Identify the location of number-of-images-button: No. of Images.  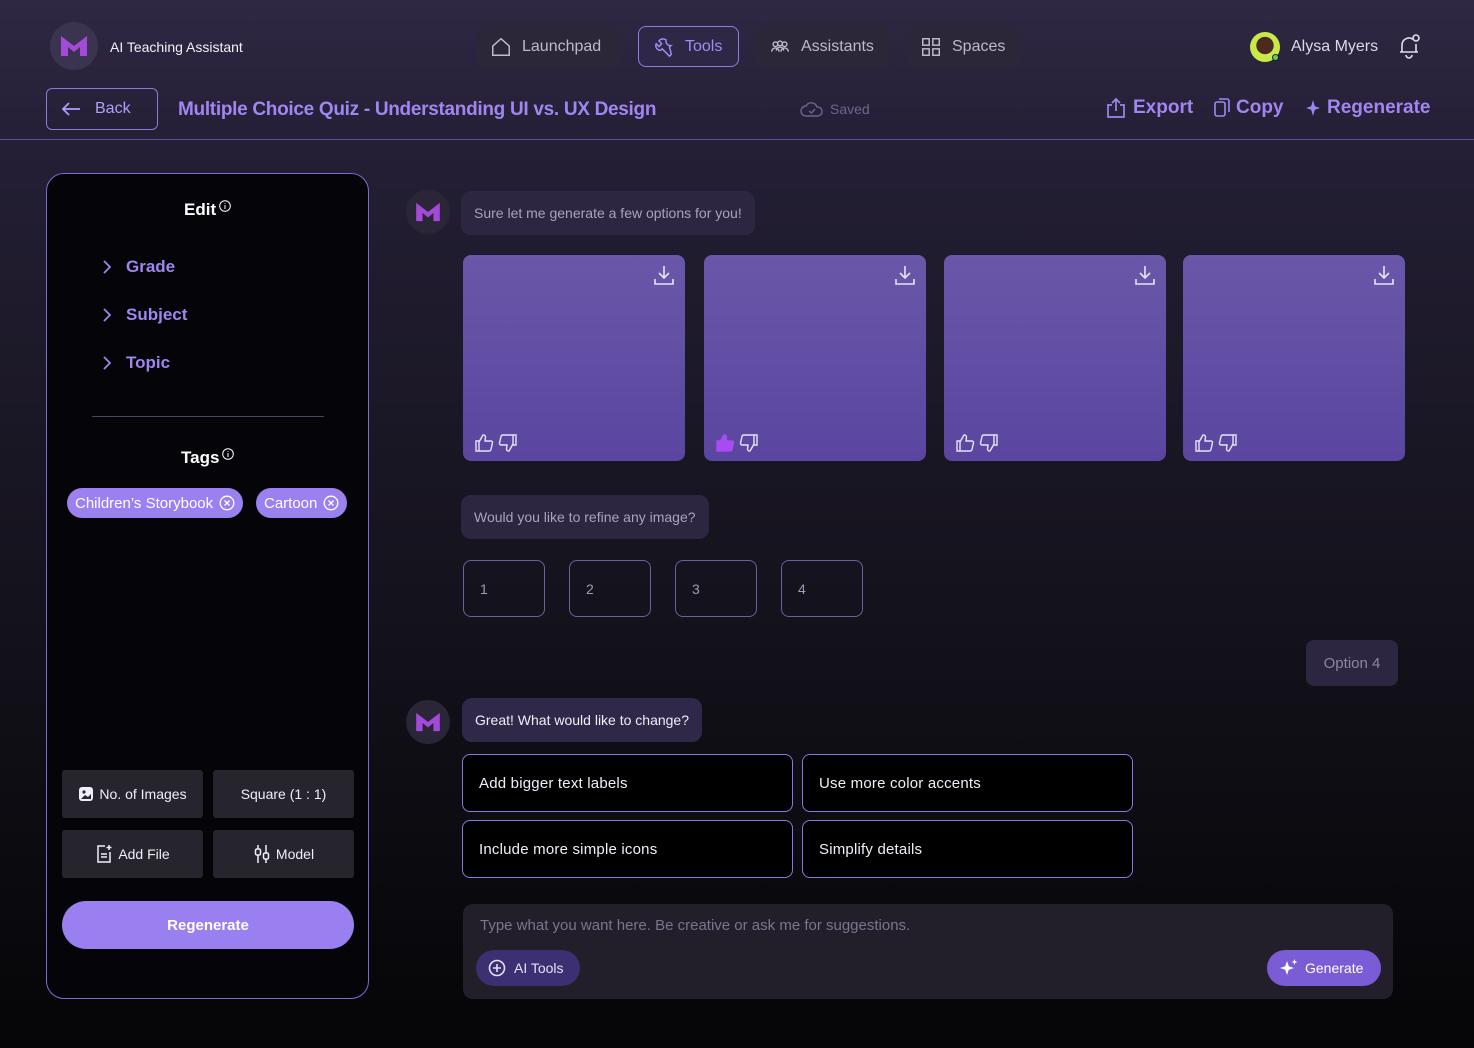
(132, 794).